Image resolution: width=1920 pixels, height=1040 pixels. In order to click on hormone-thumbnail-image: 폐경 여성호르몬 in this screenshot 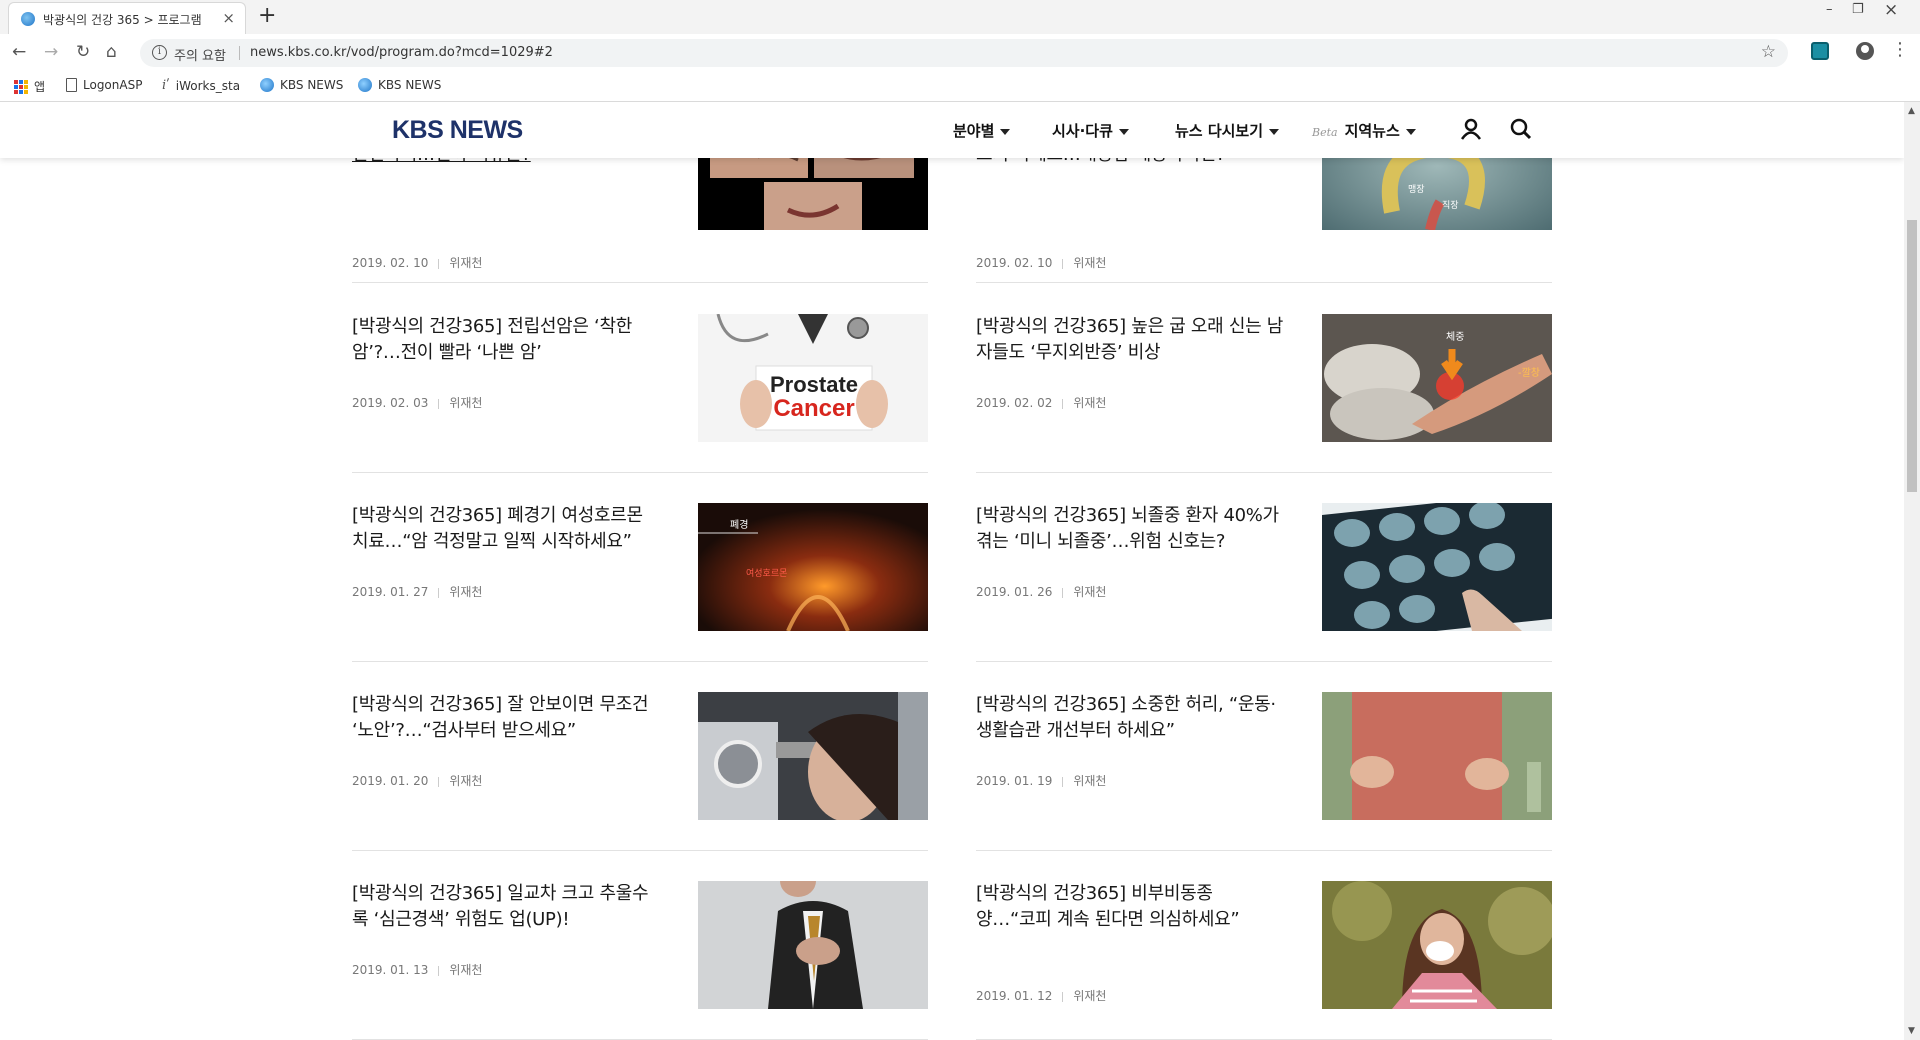, I will do `click(813, 567)`.